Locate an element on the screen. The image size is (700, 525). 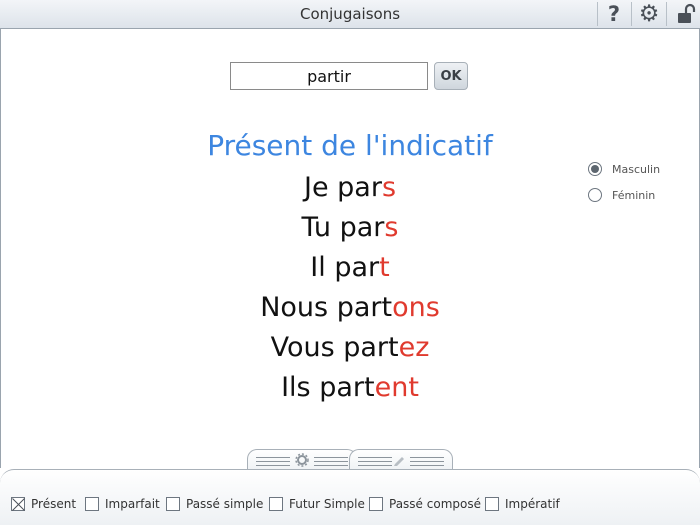
checkbox-futur-simple: Futur Simple is located at coordinates (317, 504).